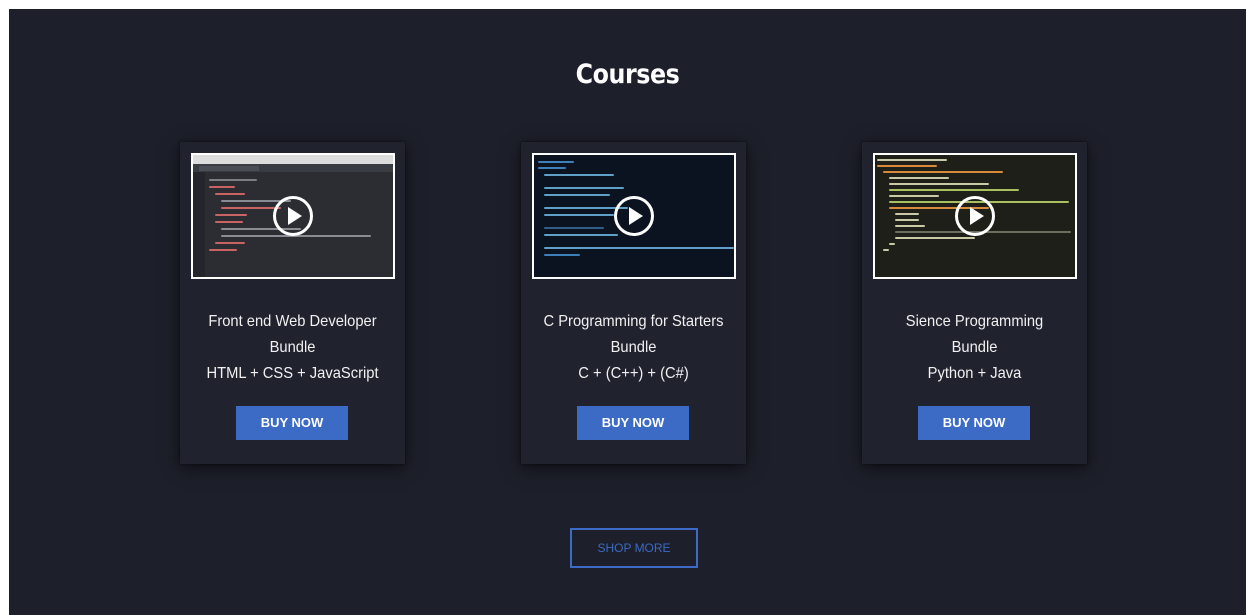 This screenshot has width=1246, height=615. Describe the element at coordinates (974, 321) in the screenshot. I see `course-name: Sience Programming` at that location.